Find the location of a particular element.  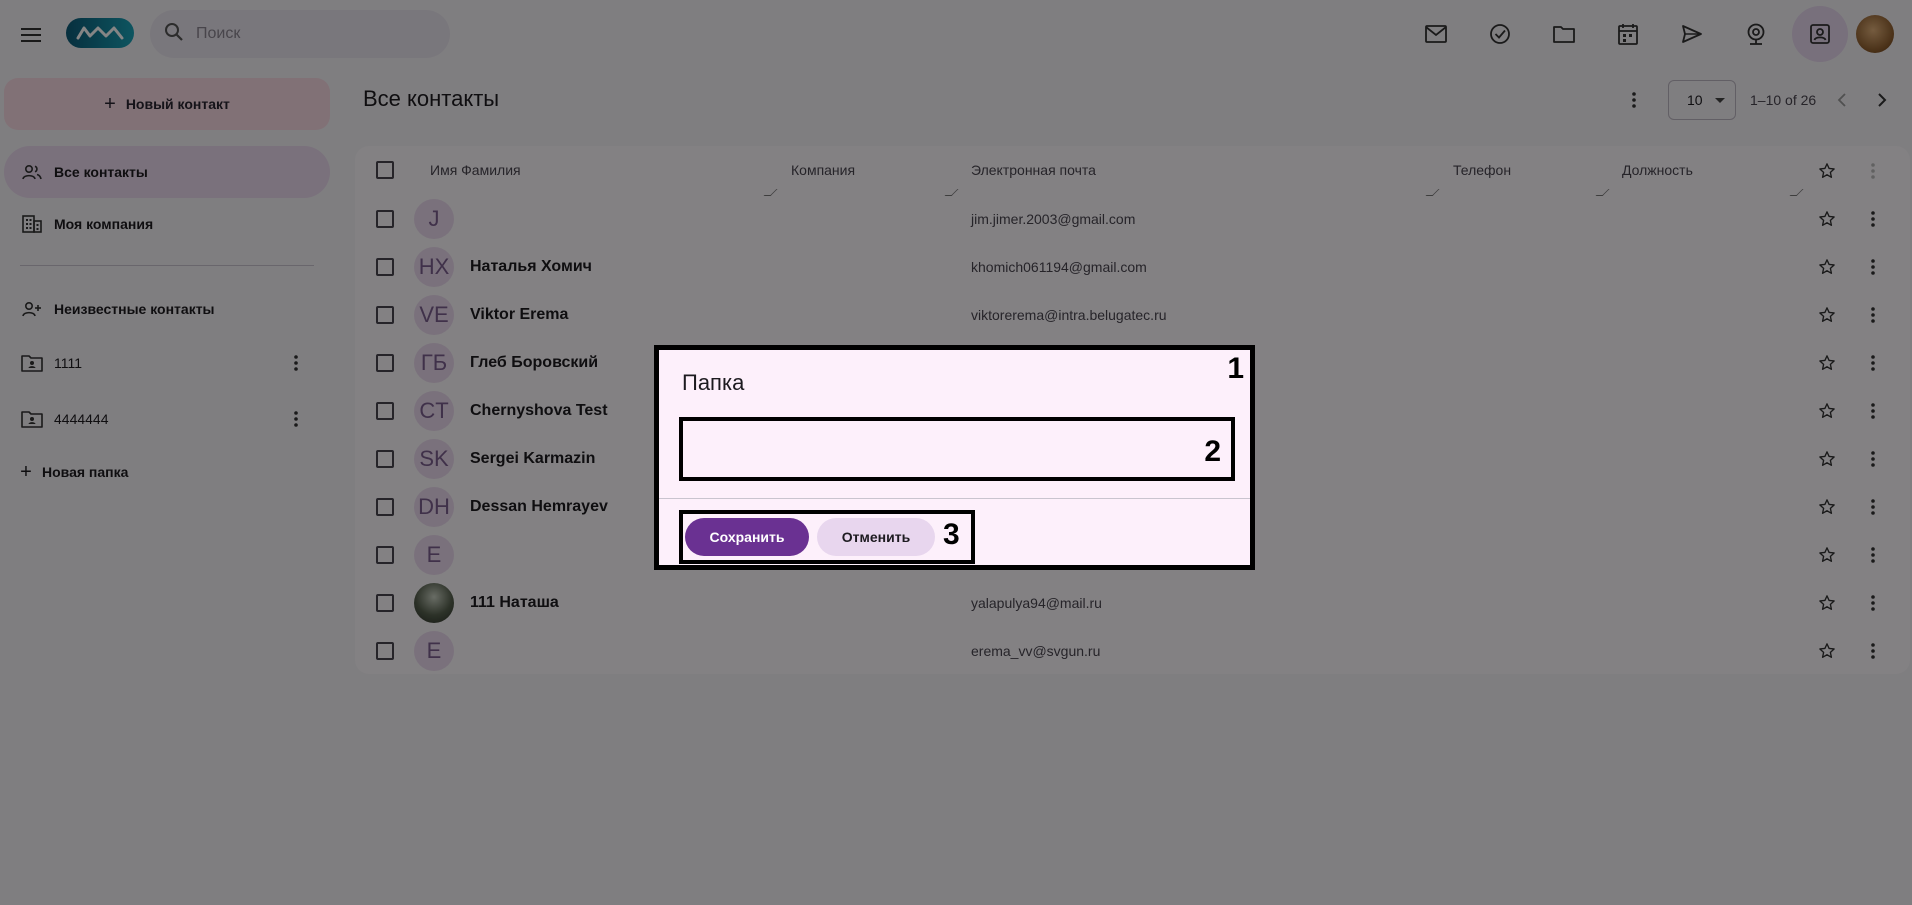

save-button: Сохранить is located at coordinates (747, 537).